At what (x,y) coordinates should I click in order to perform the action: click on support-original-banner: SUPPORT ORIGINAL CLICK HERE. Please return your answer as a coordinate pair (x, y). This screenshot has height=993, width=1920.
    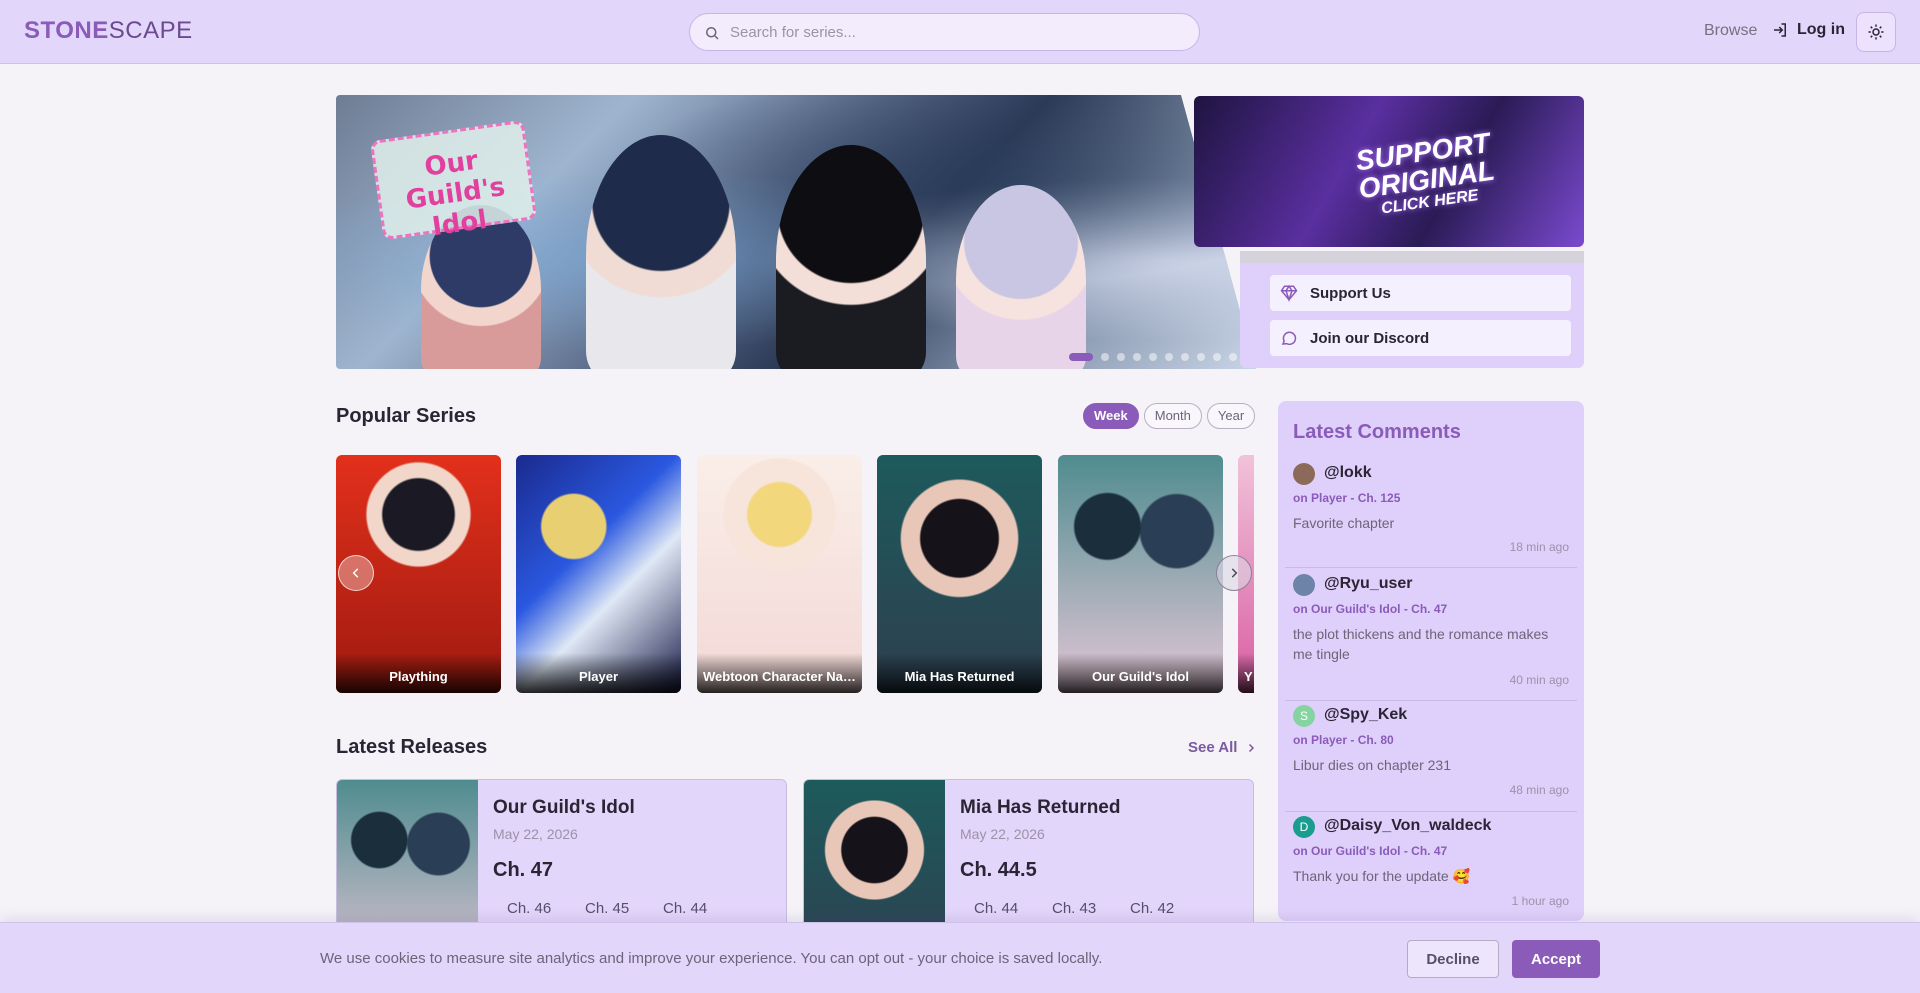
    Looking at the image, I should click on (1389, 171).